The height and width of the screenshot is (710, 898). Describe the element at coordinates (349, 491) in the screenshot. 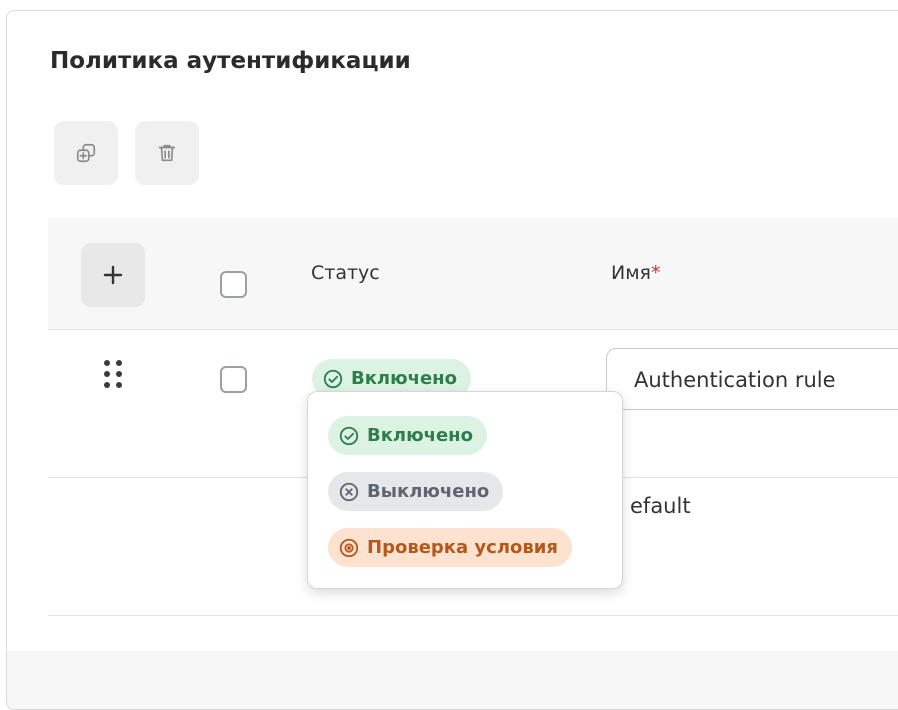

I see `x-circle-icon` at that location.